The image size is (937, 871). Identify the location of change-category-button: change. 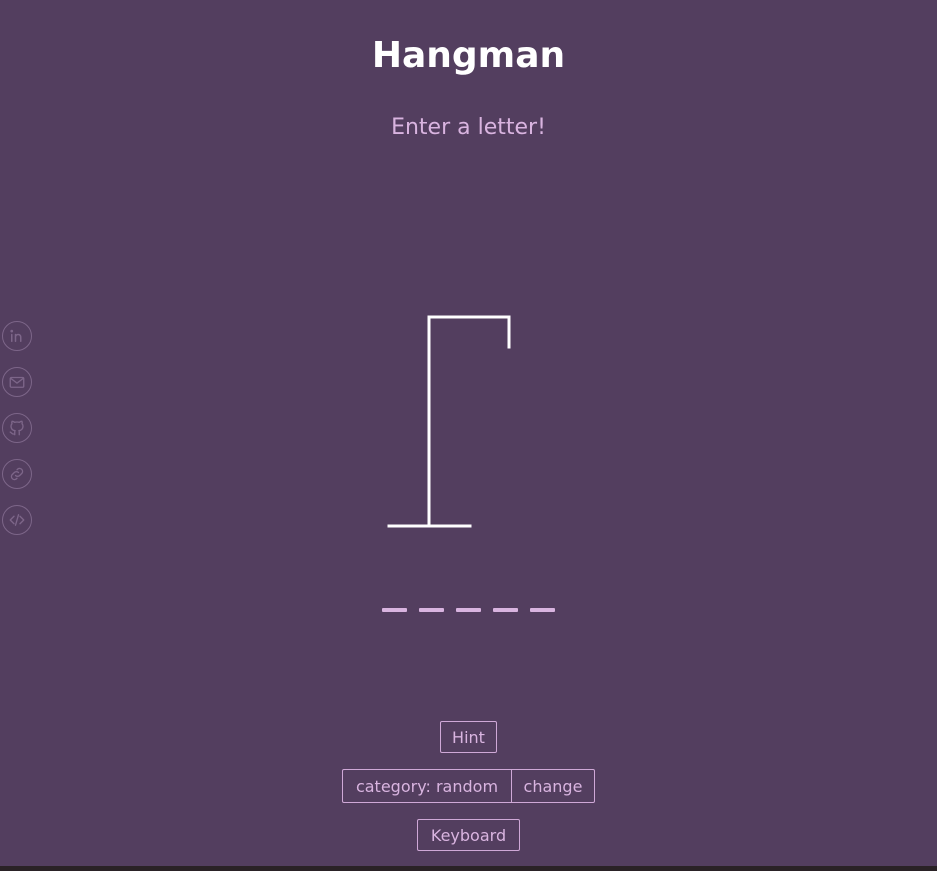
(553, 786).